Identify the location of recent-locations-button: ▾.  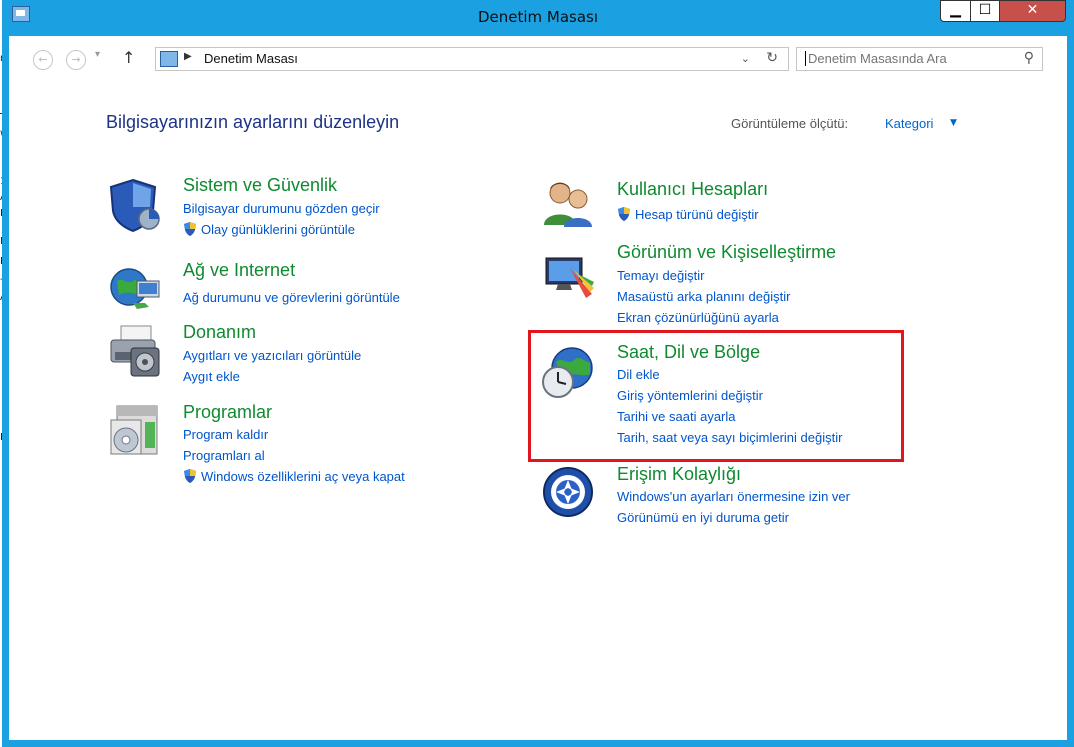
(97, 54).